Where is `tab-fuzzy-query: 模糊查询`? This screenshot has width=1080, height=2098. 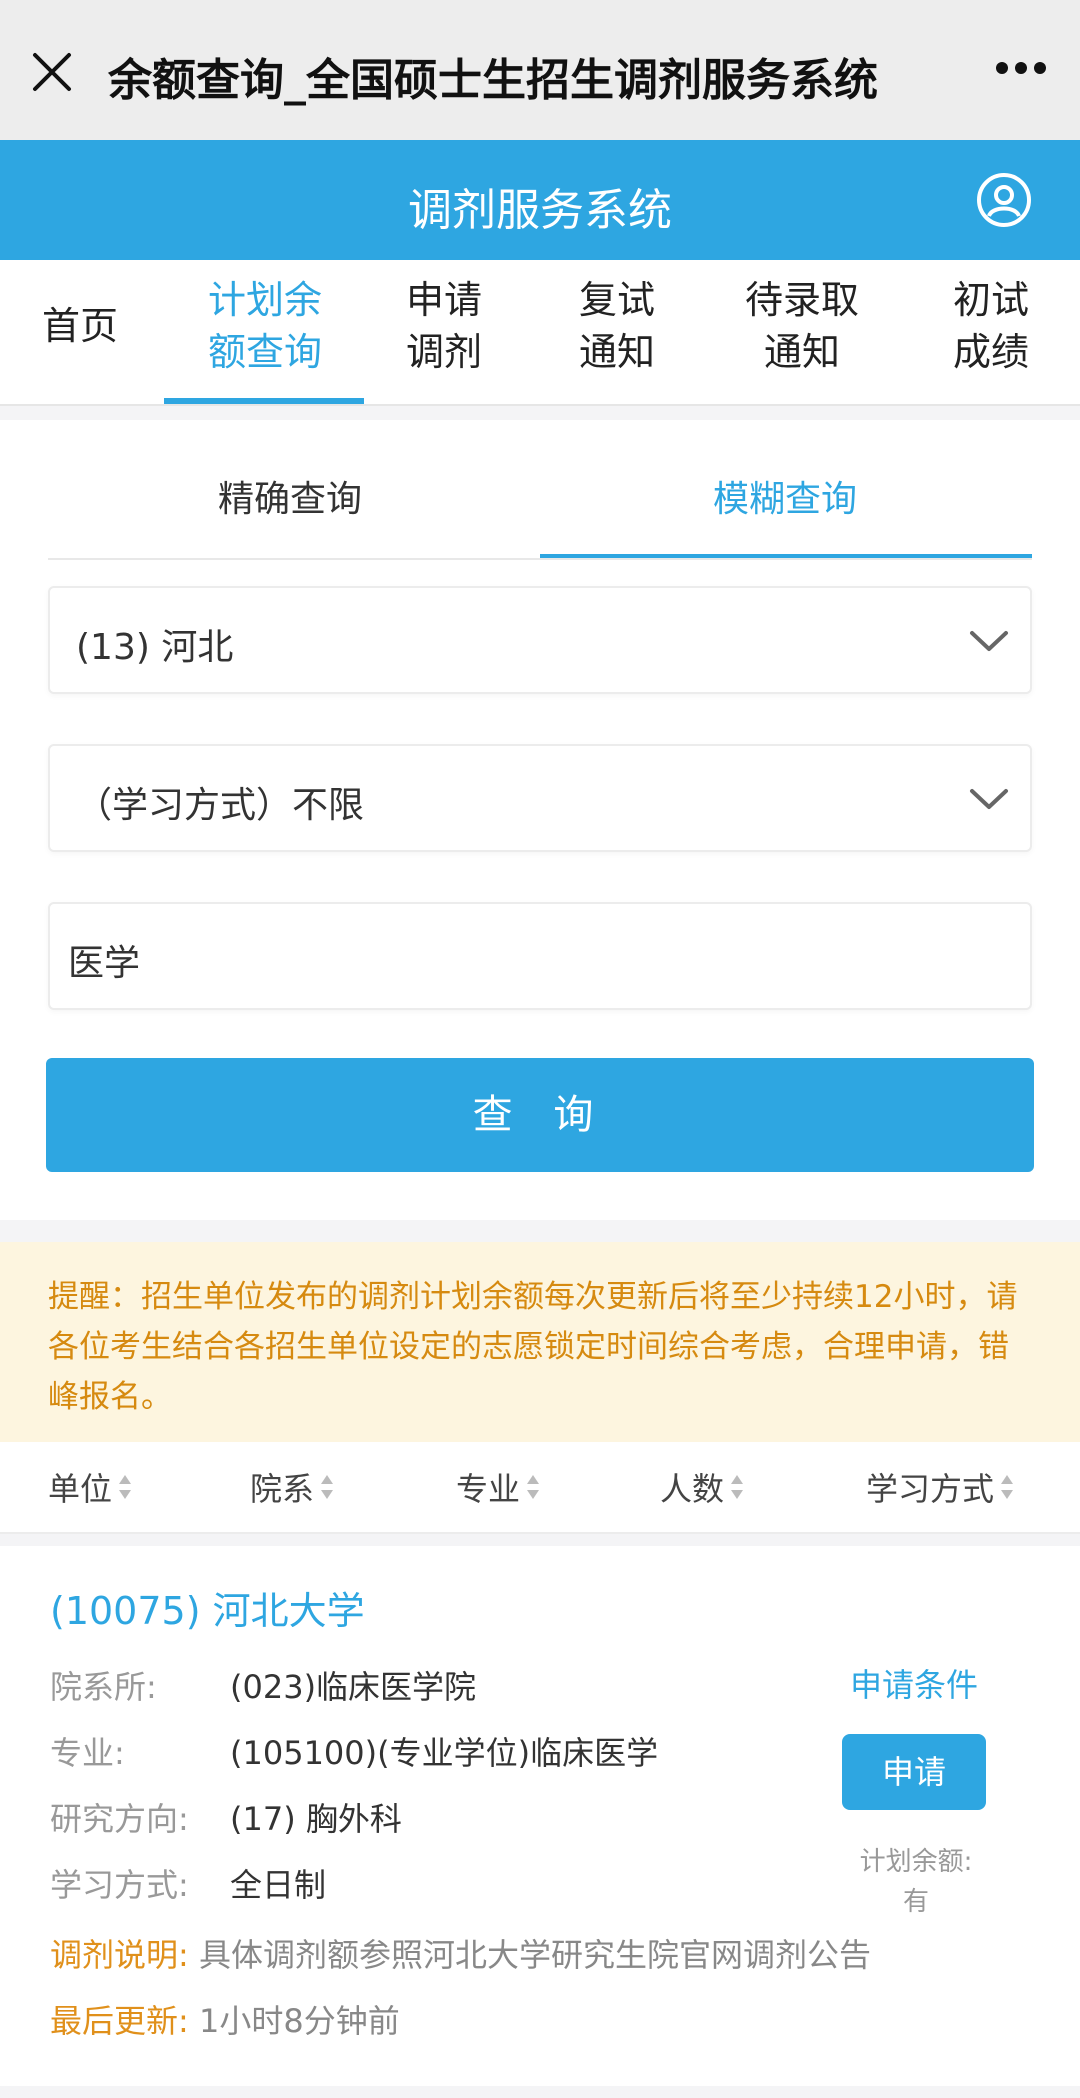
tab-fuzzy-query: 模糊查询 is located at coordinates (785, 496).